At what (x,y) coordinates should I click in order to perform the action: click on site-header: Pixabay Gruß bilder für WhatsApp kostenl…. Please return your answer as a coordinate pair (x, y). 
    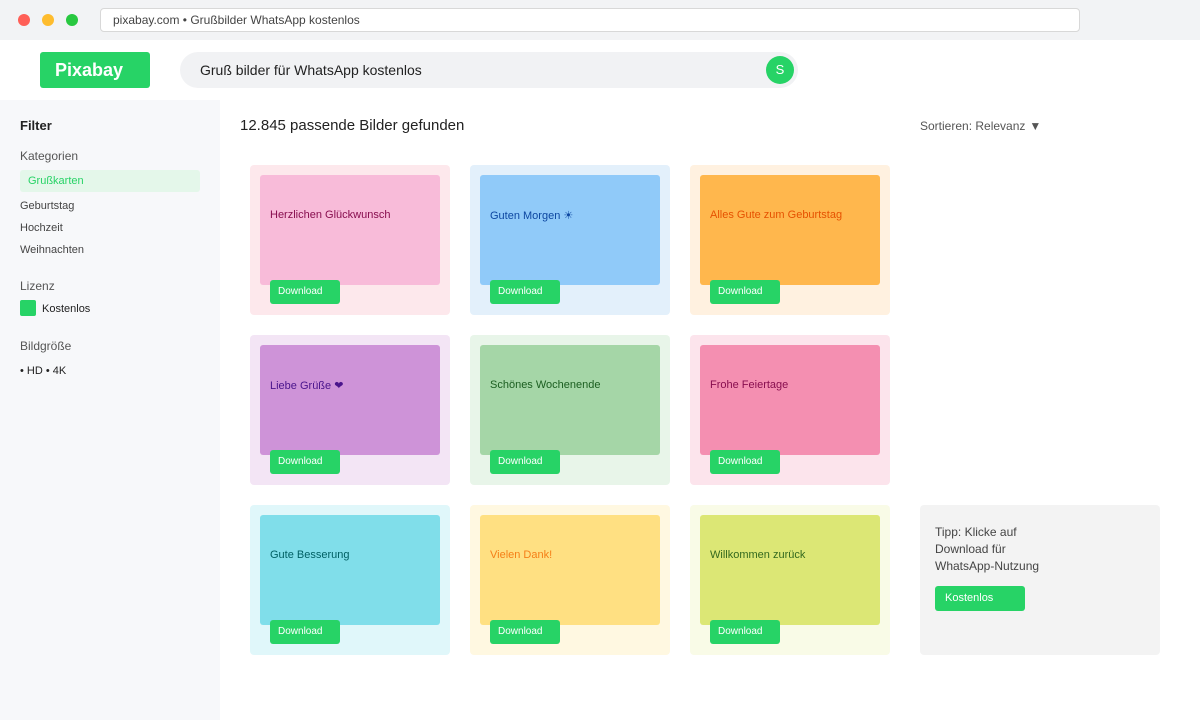
    Looking at the image, I should click on (600, 70).